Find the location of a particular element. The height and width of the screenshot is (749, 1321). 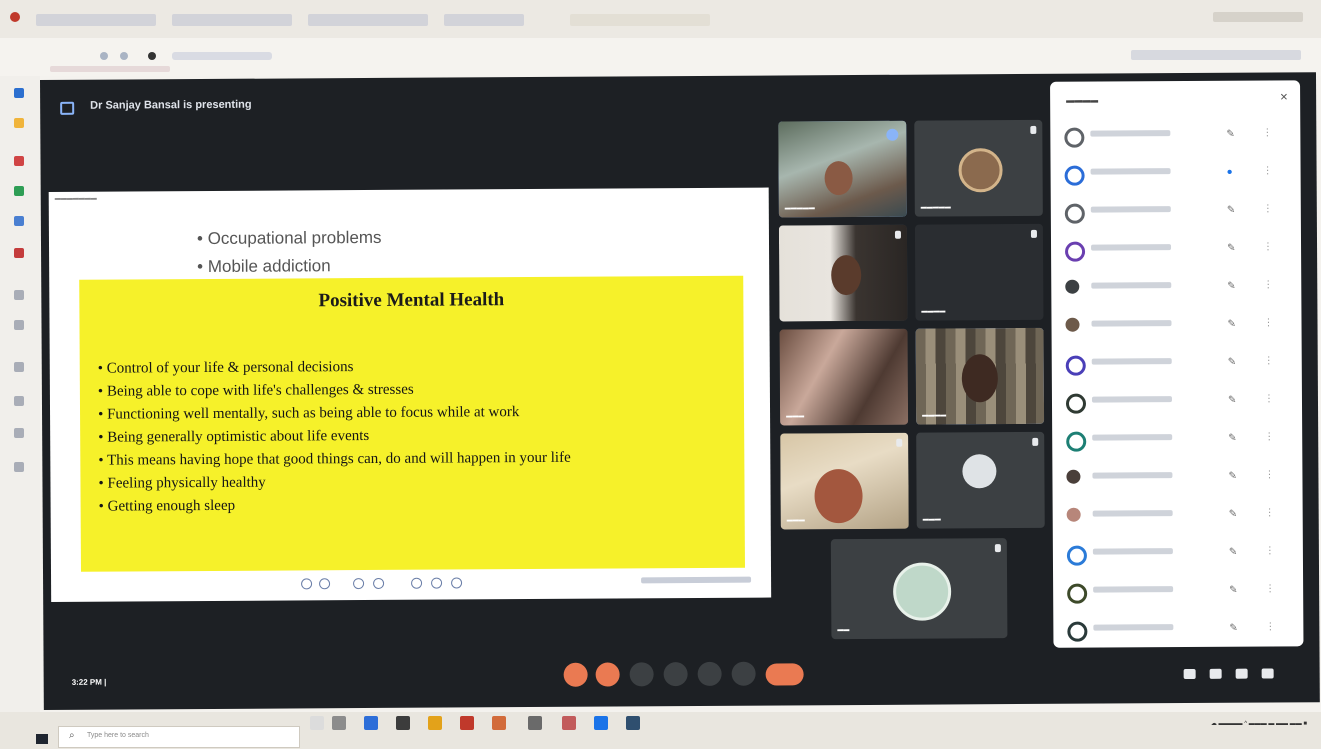

browser-tab-strip is located at coordinates (660, 19).